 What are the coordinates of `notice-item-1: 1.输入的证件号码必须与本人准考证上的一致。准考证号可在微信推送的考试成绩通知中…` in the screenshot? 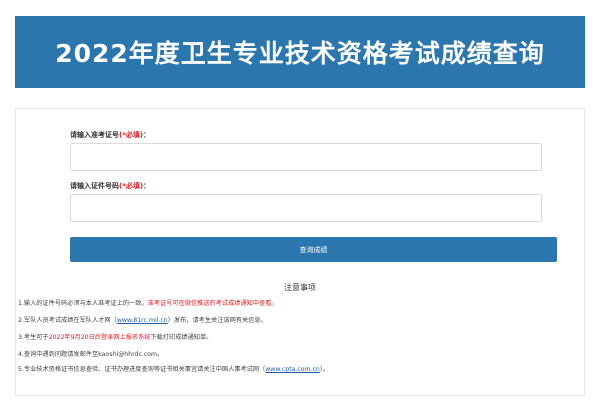 It's located at (148, 302).